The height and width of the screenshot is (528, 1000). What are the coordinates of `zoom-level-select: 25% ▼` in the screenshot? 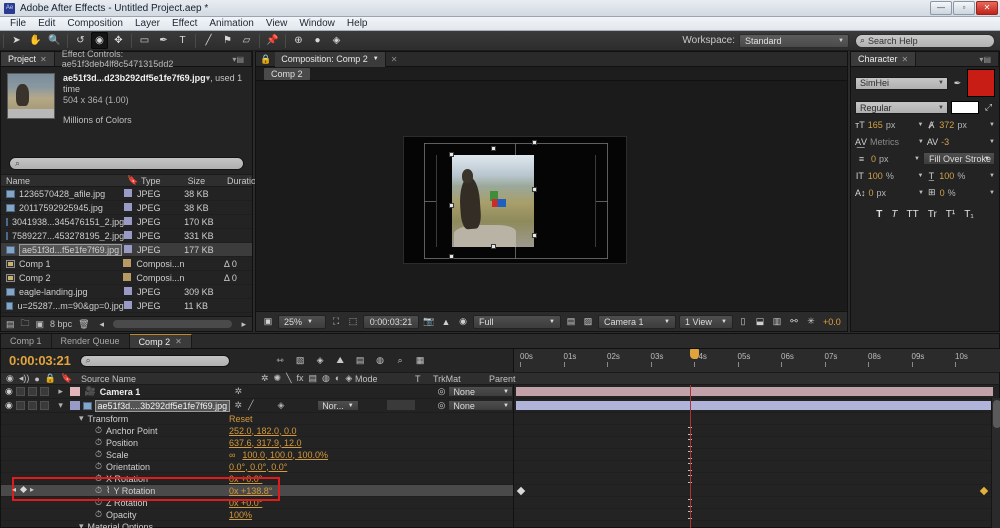 It's located at (302, 321).